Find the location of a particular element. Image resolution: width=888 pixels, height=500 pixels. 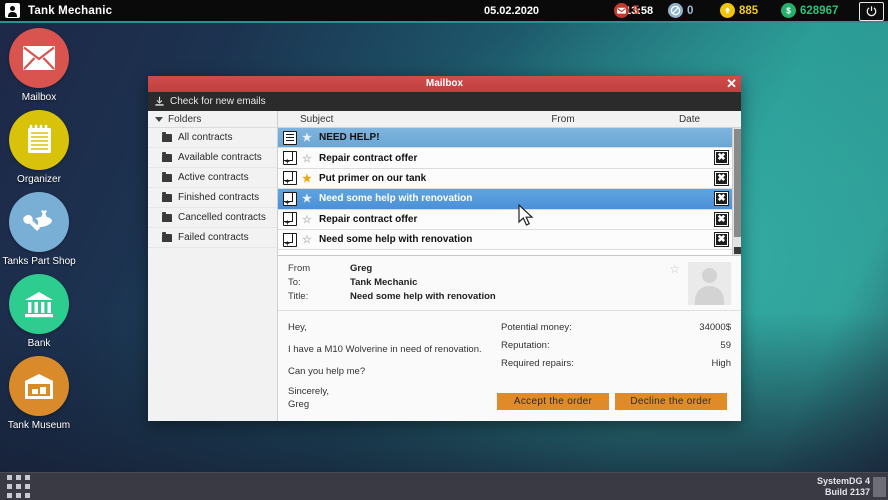

column-header-date: Date is located at coordinates (689, 119).